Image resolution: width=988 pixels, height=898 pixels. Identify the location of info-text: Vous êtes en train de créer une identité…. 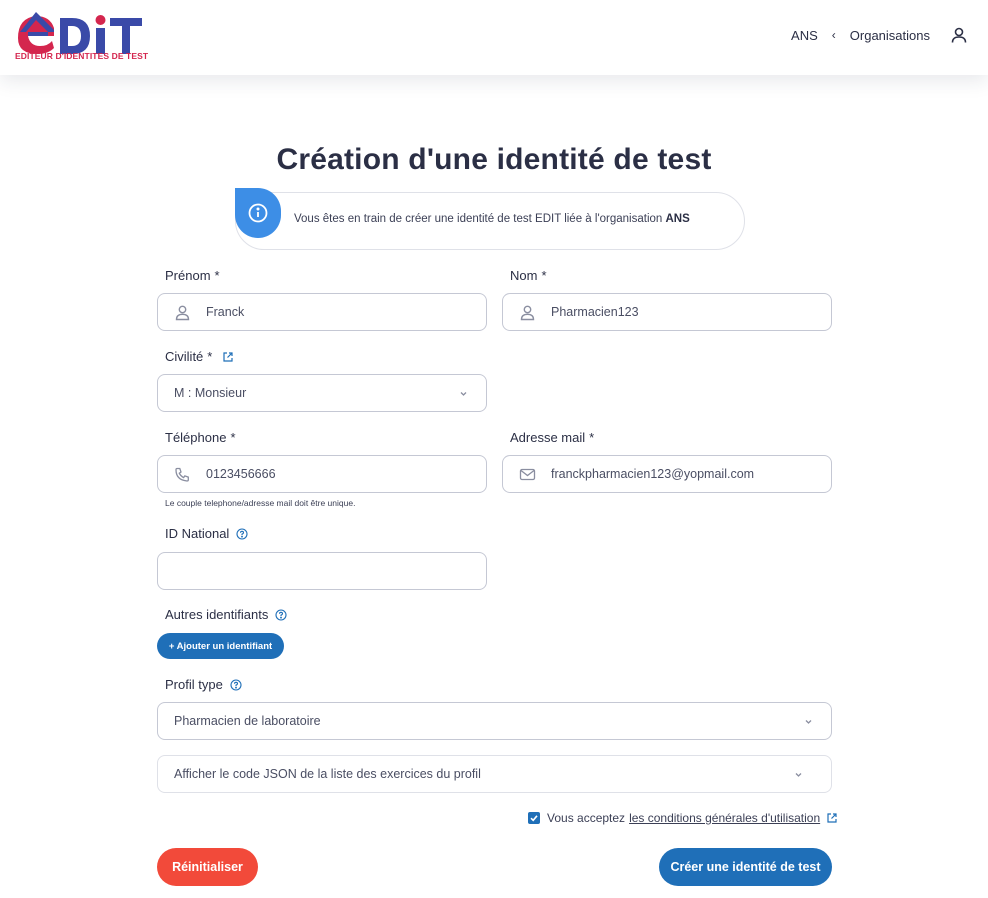
(492, 219).